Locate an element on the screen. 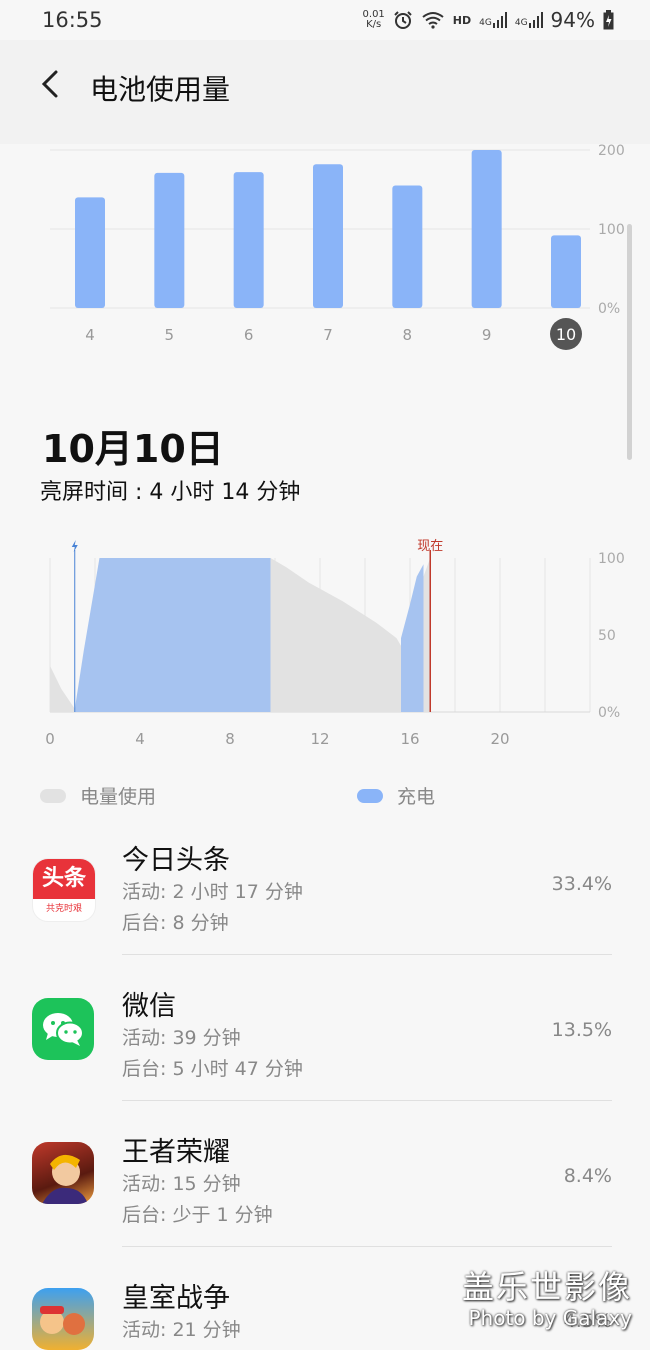  alarm-icon is located at coordinates (403, 20).